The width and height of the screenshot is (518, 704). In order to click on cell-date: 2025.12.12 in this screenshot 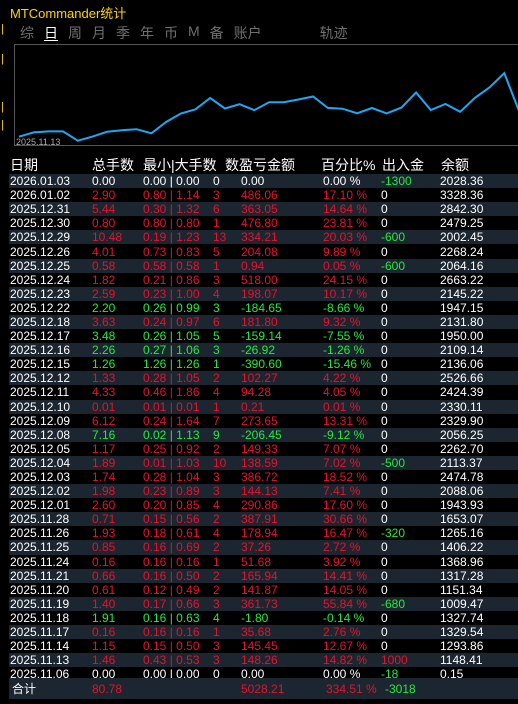, I will do `click(40, 378)`.